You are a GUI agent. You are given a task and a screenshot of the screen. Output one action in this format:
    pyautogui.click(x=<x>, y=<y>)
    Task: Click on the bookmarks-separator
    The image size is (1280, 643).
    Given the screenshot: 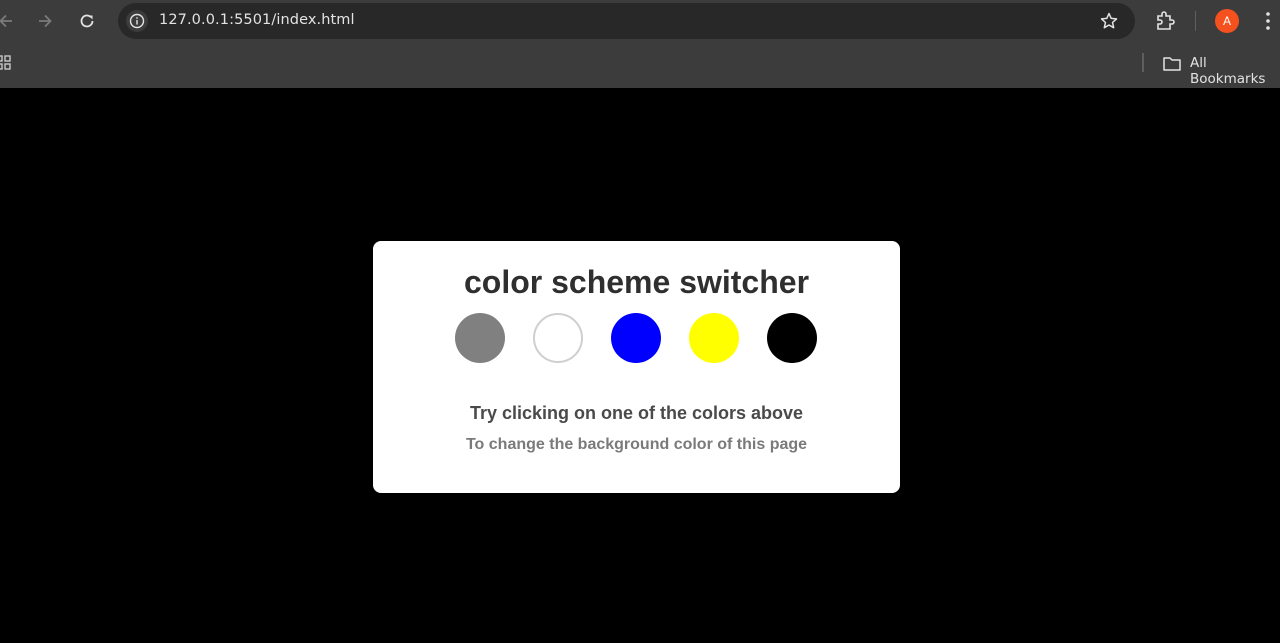 What is the action you would take?
    pyautogui.click(x=1143, y=62)
    